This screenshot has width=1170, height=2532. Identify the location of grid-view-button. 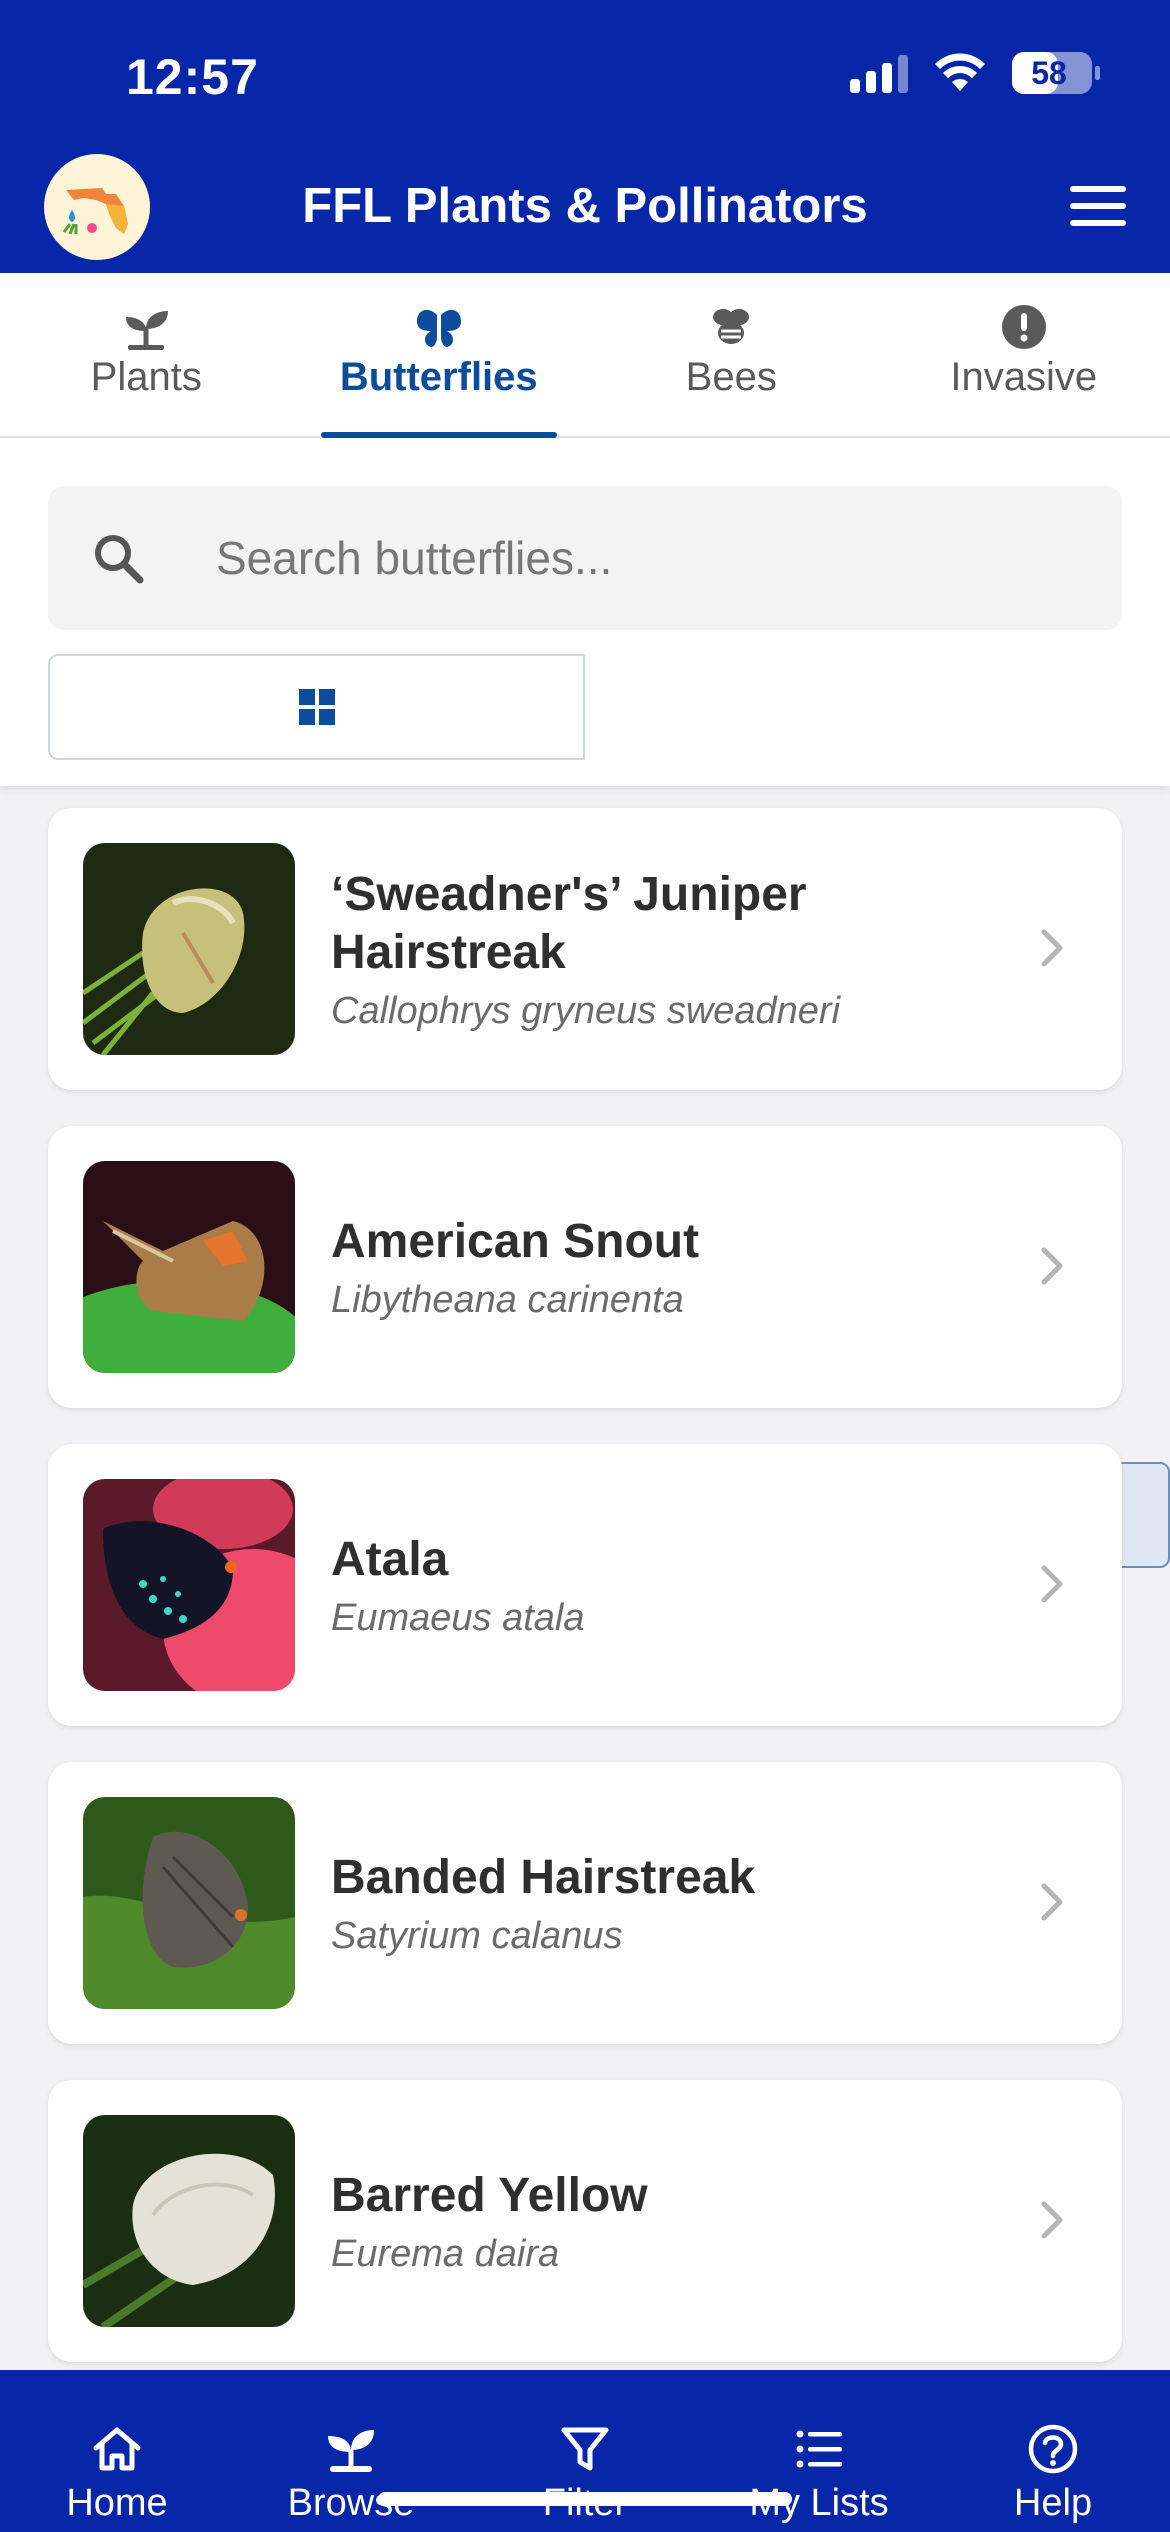
(316, 707).